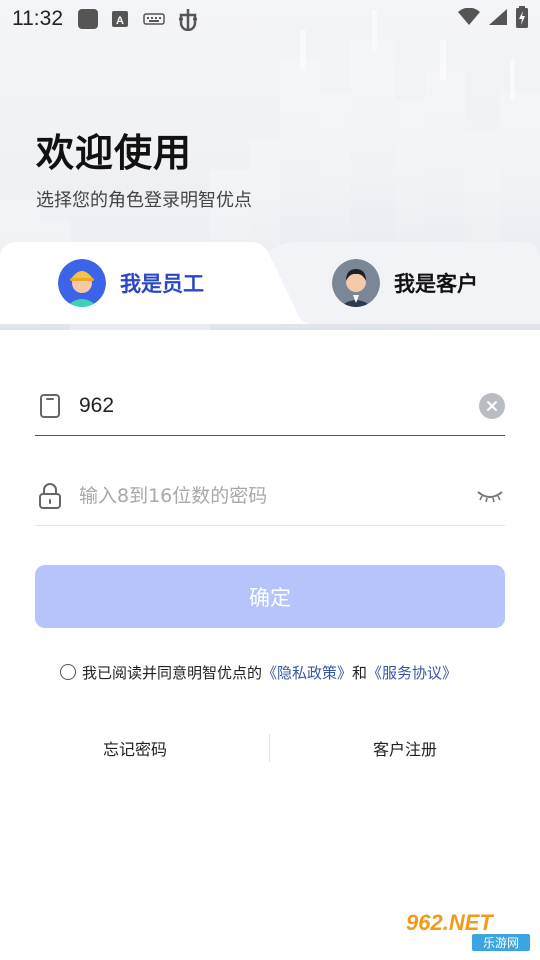  What do you see at coordinates (50, 496) in the screenshot?
I see `lock-icon` at bounding box center [50, 496].